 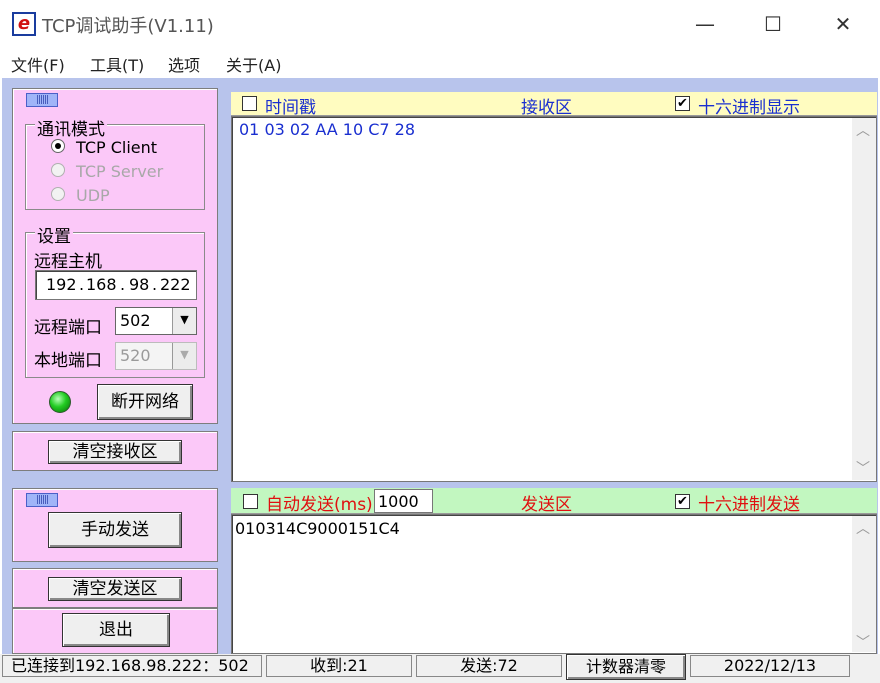 I want to click on radio-udp, so click(x=58, y=194).